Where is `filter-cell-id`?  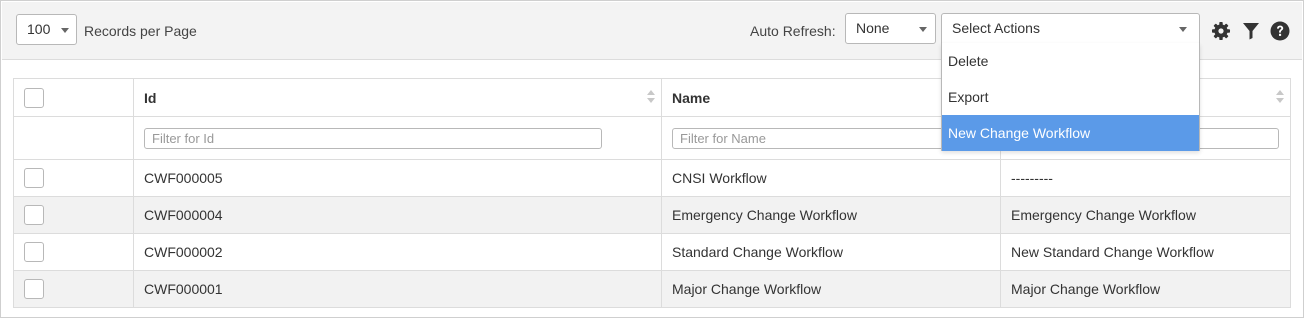
filter-cell-id is located at coordinates (397, 138).